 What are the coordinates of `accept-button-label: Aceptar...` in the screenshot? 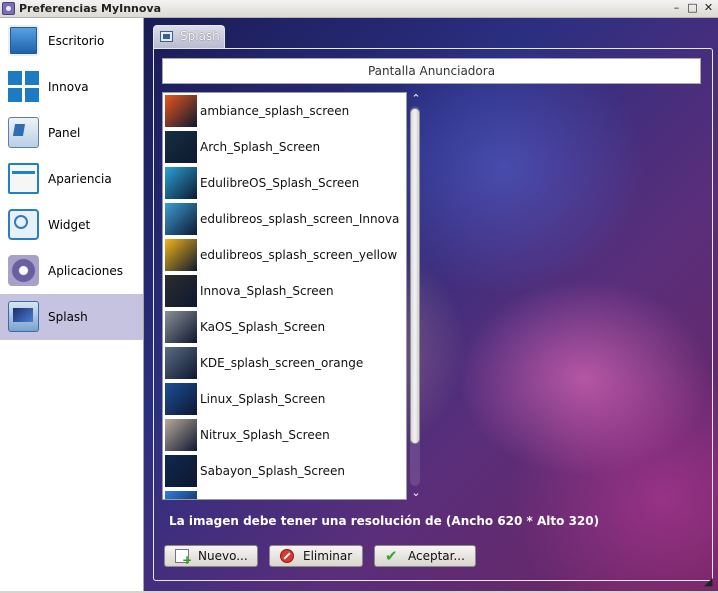 It's located at (436, 556).